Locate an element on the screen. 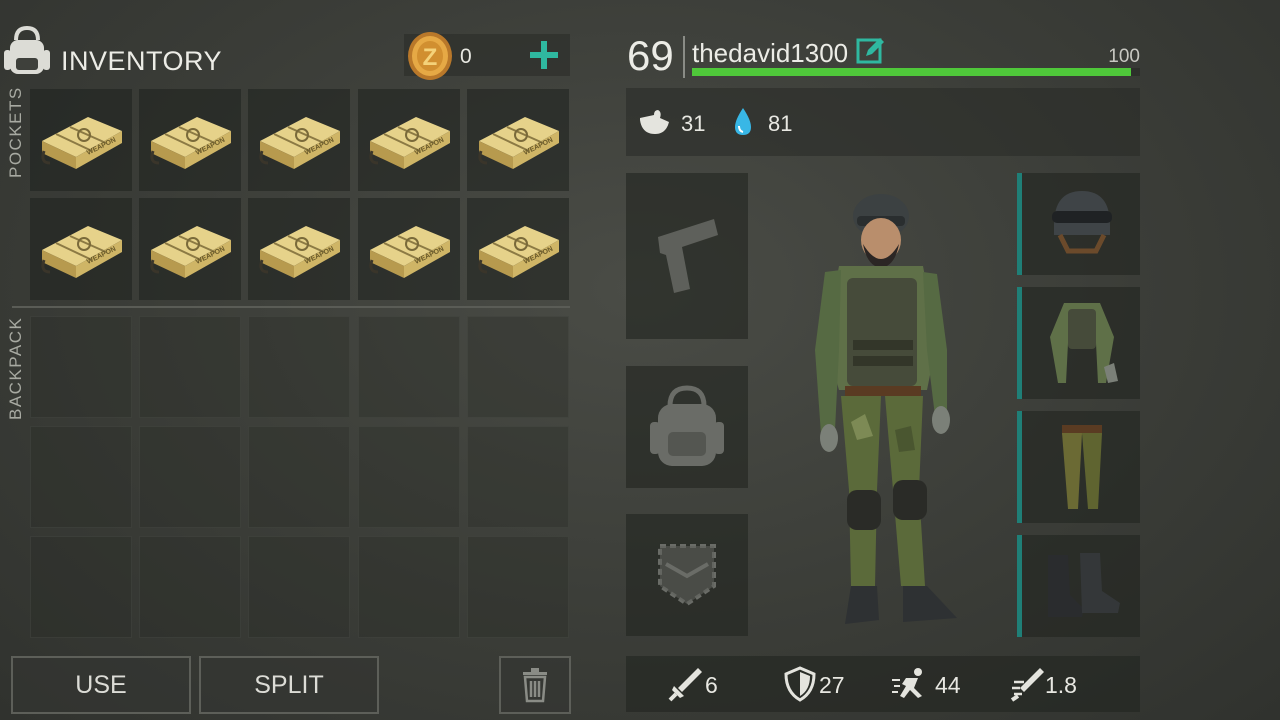 This screenshot has width=1280, height=720. pockets-label: POCKETS is located at coordinates (15, 132).